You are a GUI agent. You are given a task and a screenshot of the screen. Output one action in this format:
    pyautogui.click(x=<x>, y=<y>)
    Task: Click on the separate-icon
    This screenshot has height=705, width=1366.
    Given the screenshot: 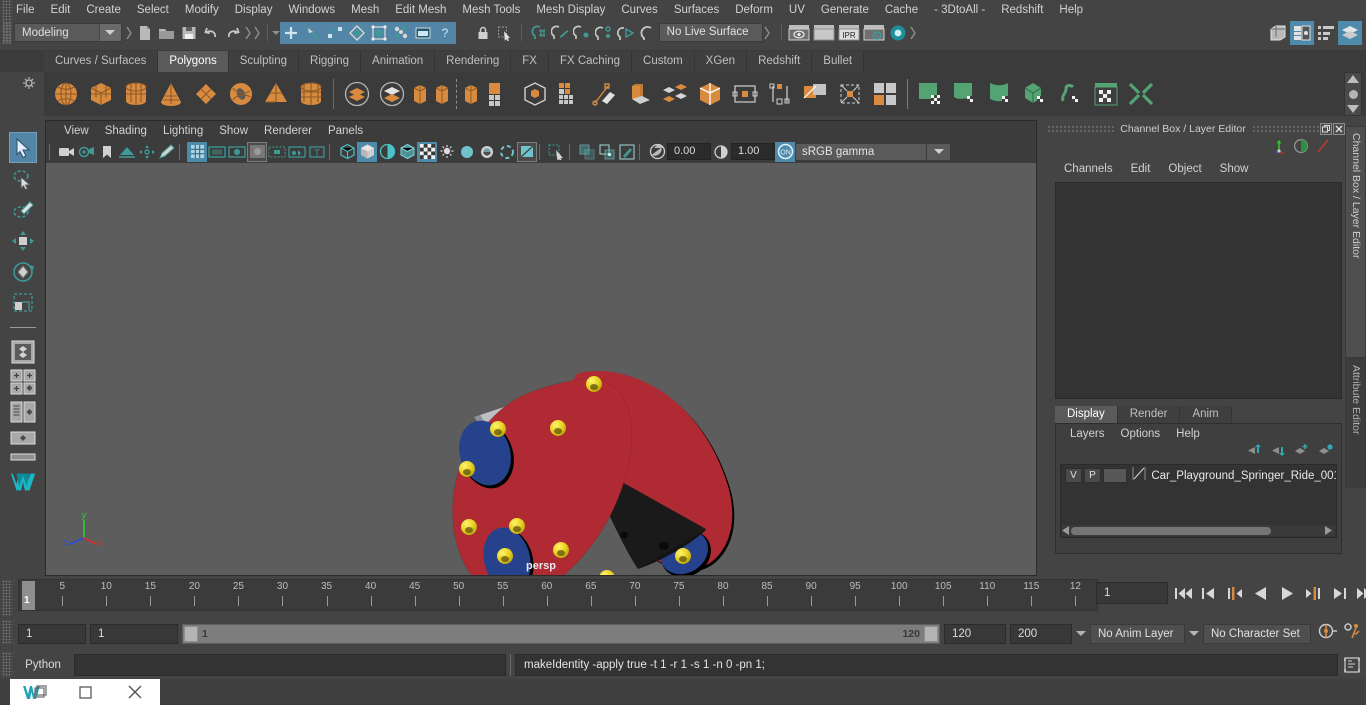 What is the action you would take?
    pyautogui.click(x=391, y=94)
    